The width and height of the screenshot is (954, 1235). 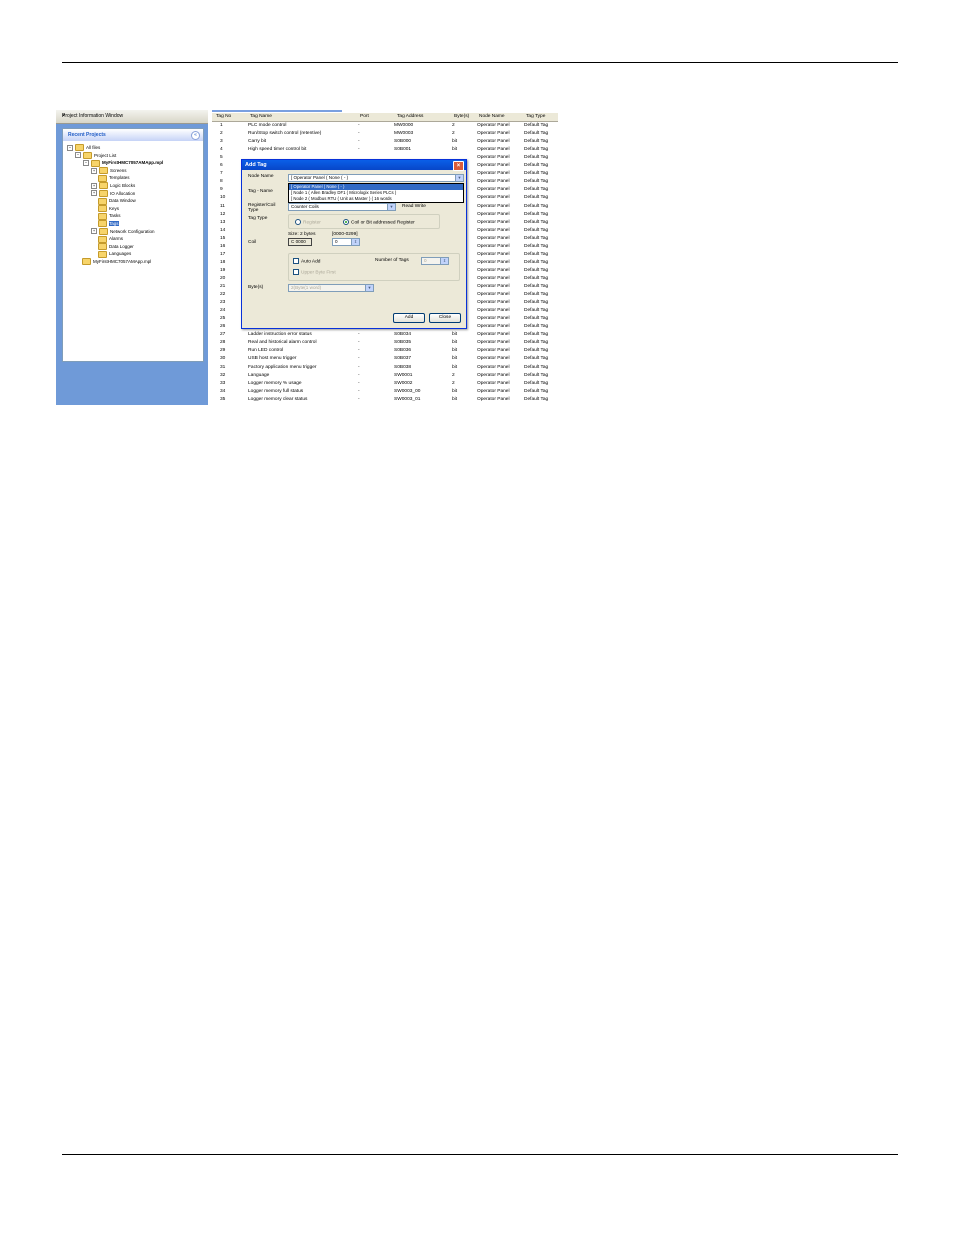 I want to click on tree-item: − MyFirstHMC7057AMApp.mpl, so click(x=123, y=163).